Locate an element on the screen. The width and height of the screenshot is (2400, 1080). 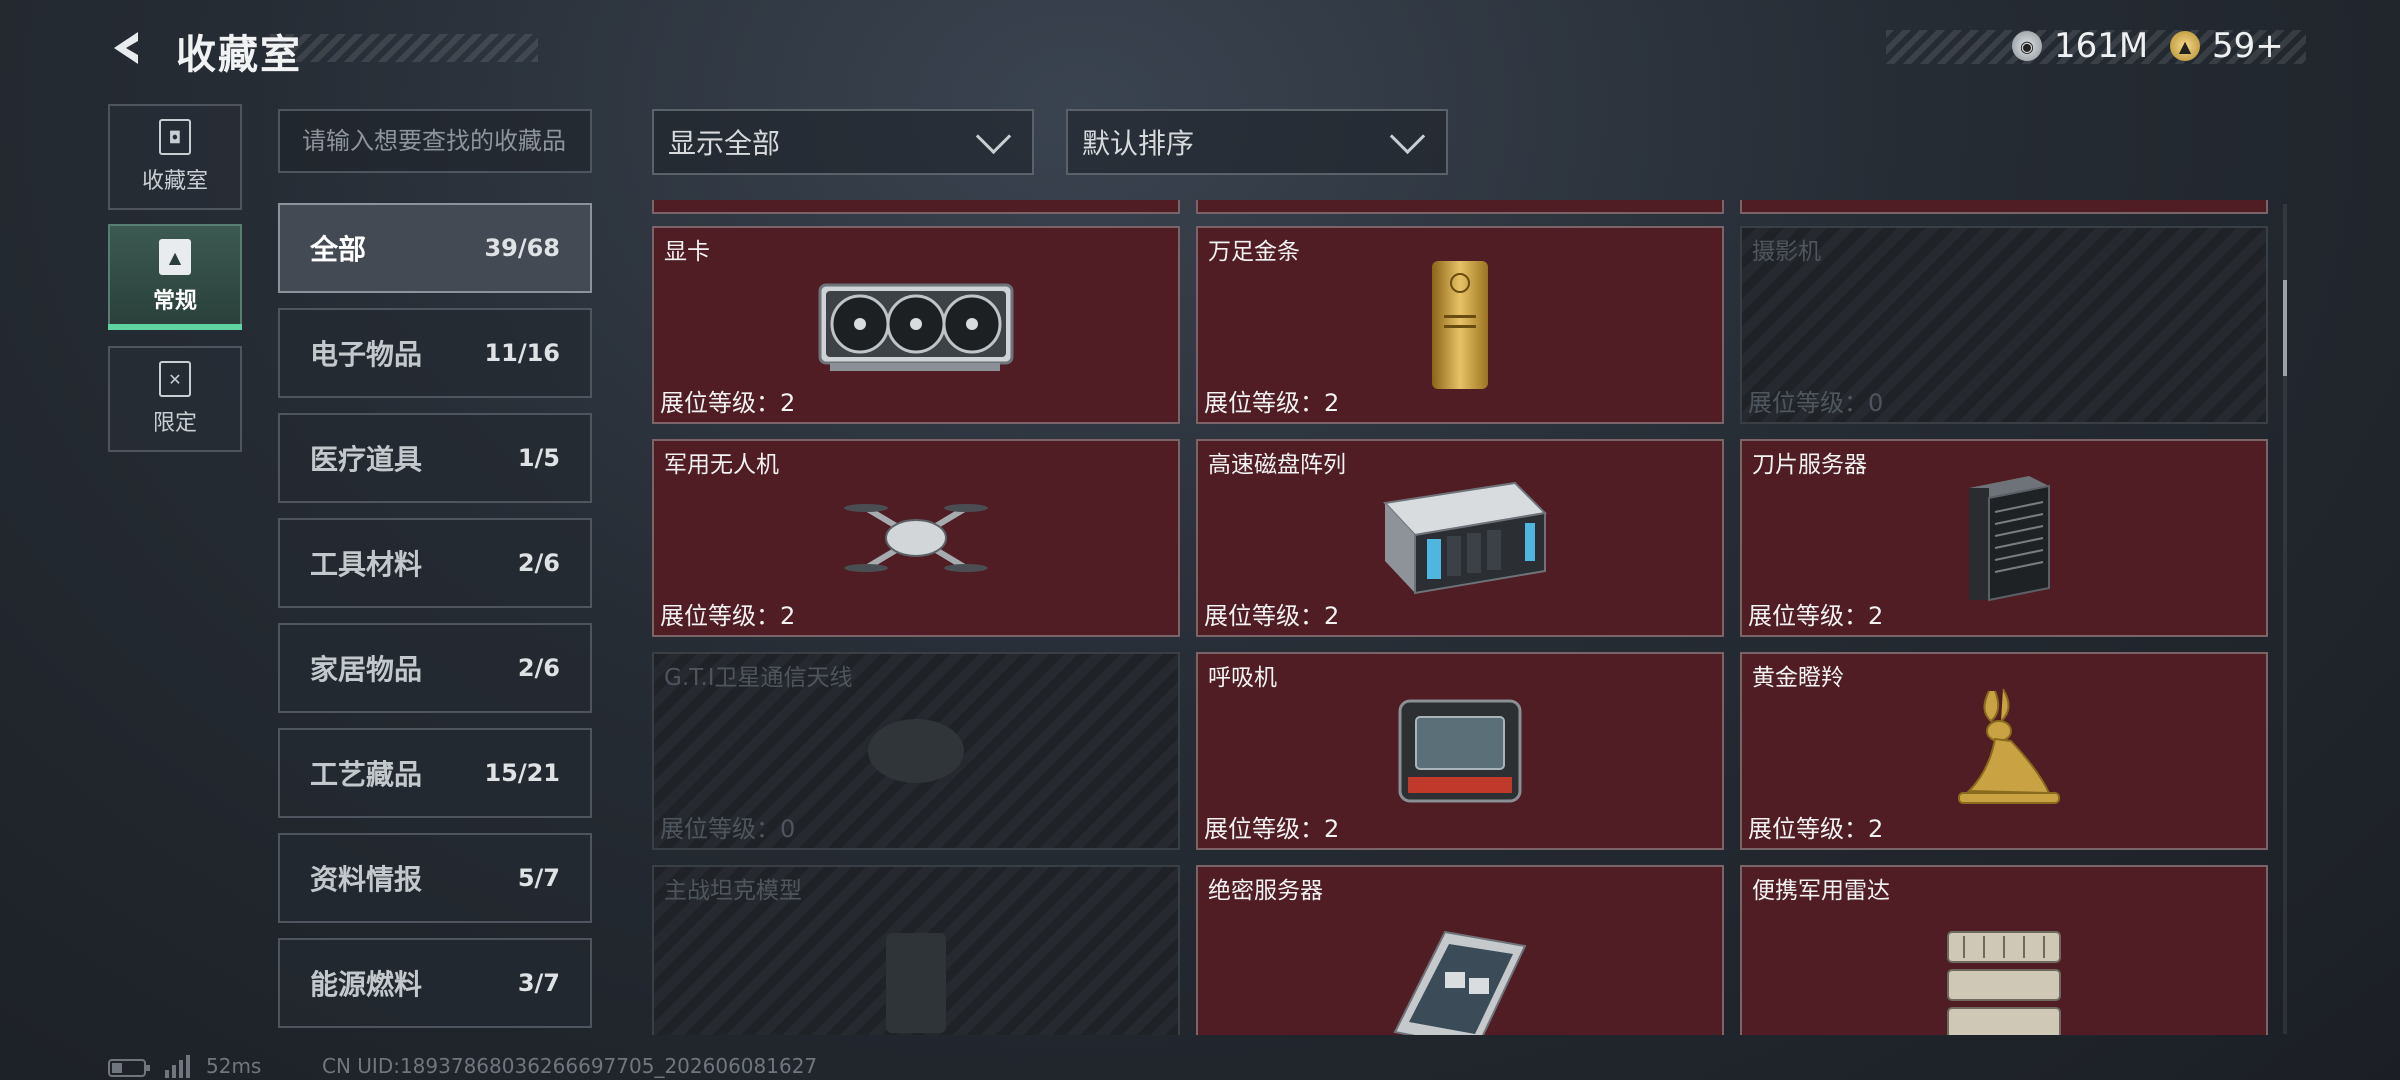
item-card-gpu: 显卡 展位等级：2 is located at coordinates (916, 325).